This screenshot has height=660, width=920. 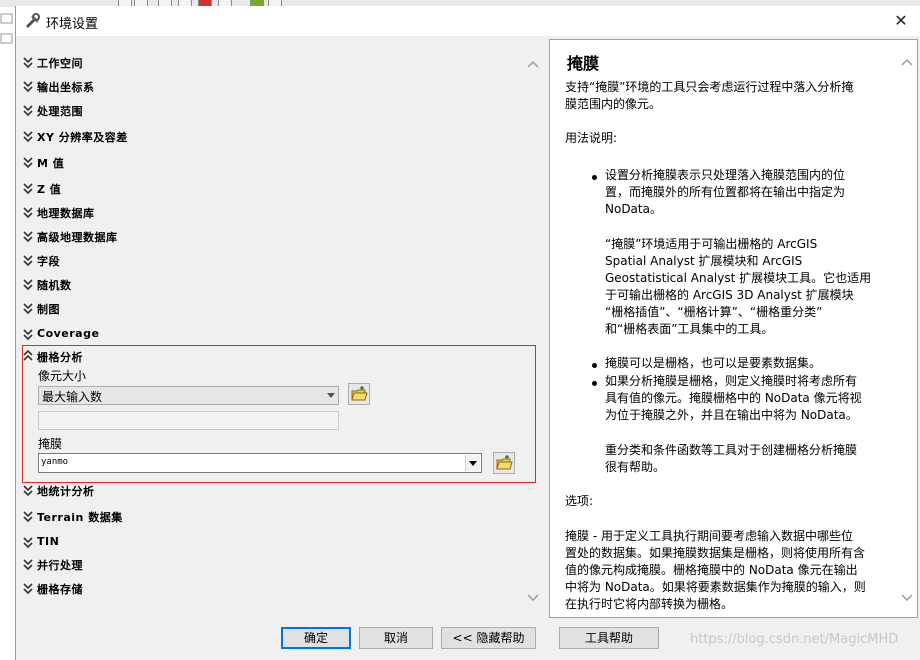 What do you see at coordinates (704, 261) in the screenshot?
I see `text-line: Spatial Analyst 扩展模块和 ArcGIS` at bounding box center [704, 261].